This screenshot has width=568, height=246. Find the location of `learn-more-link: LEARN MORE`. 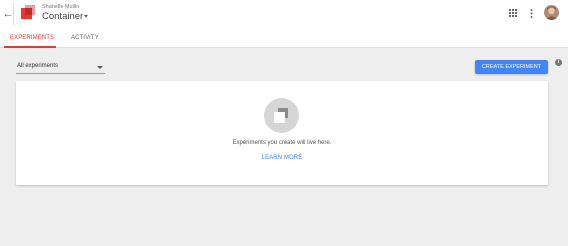

learn-more-link: LEARN MORE is located at coordinates (282, 158).